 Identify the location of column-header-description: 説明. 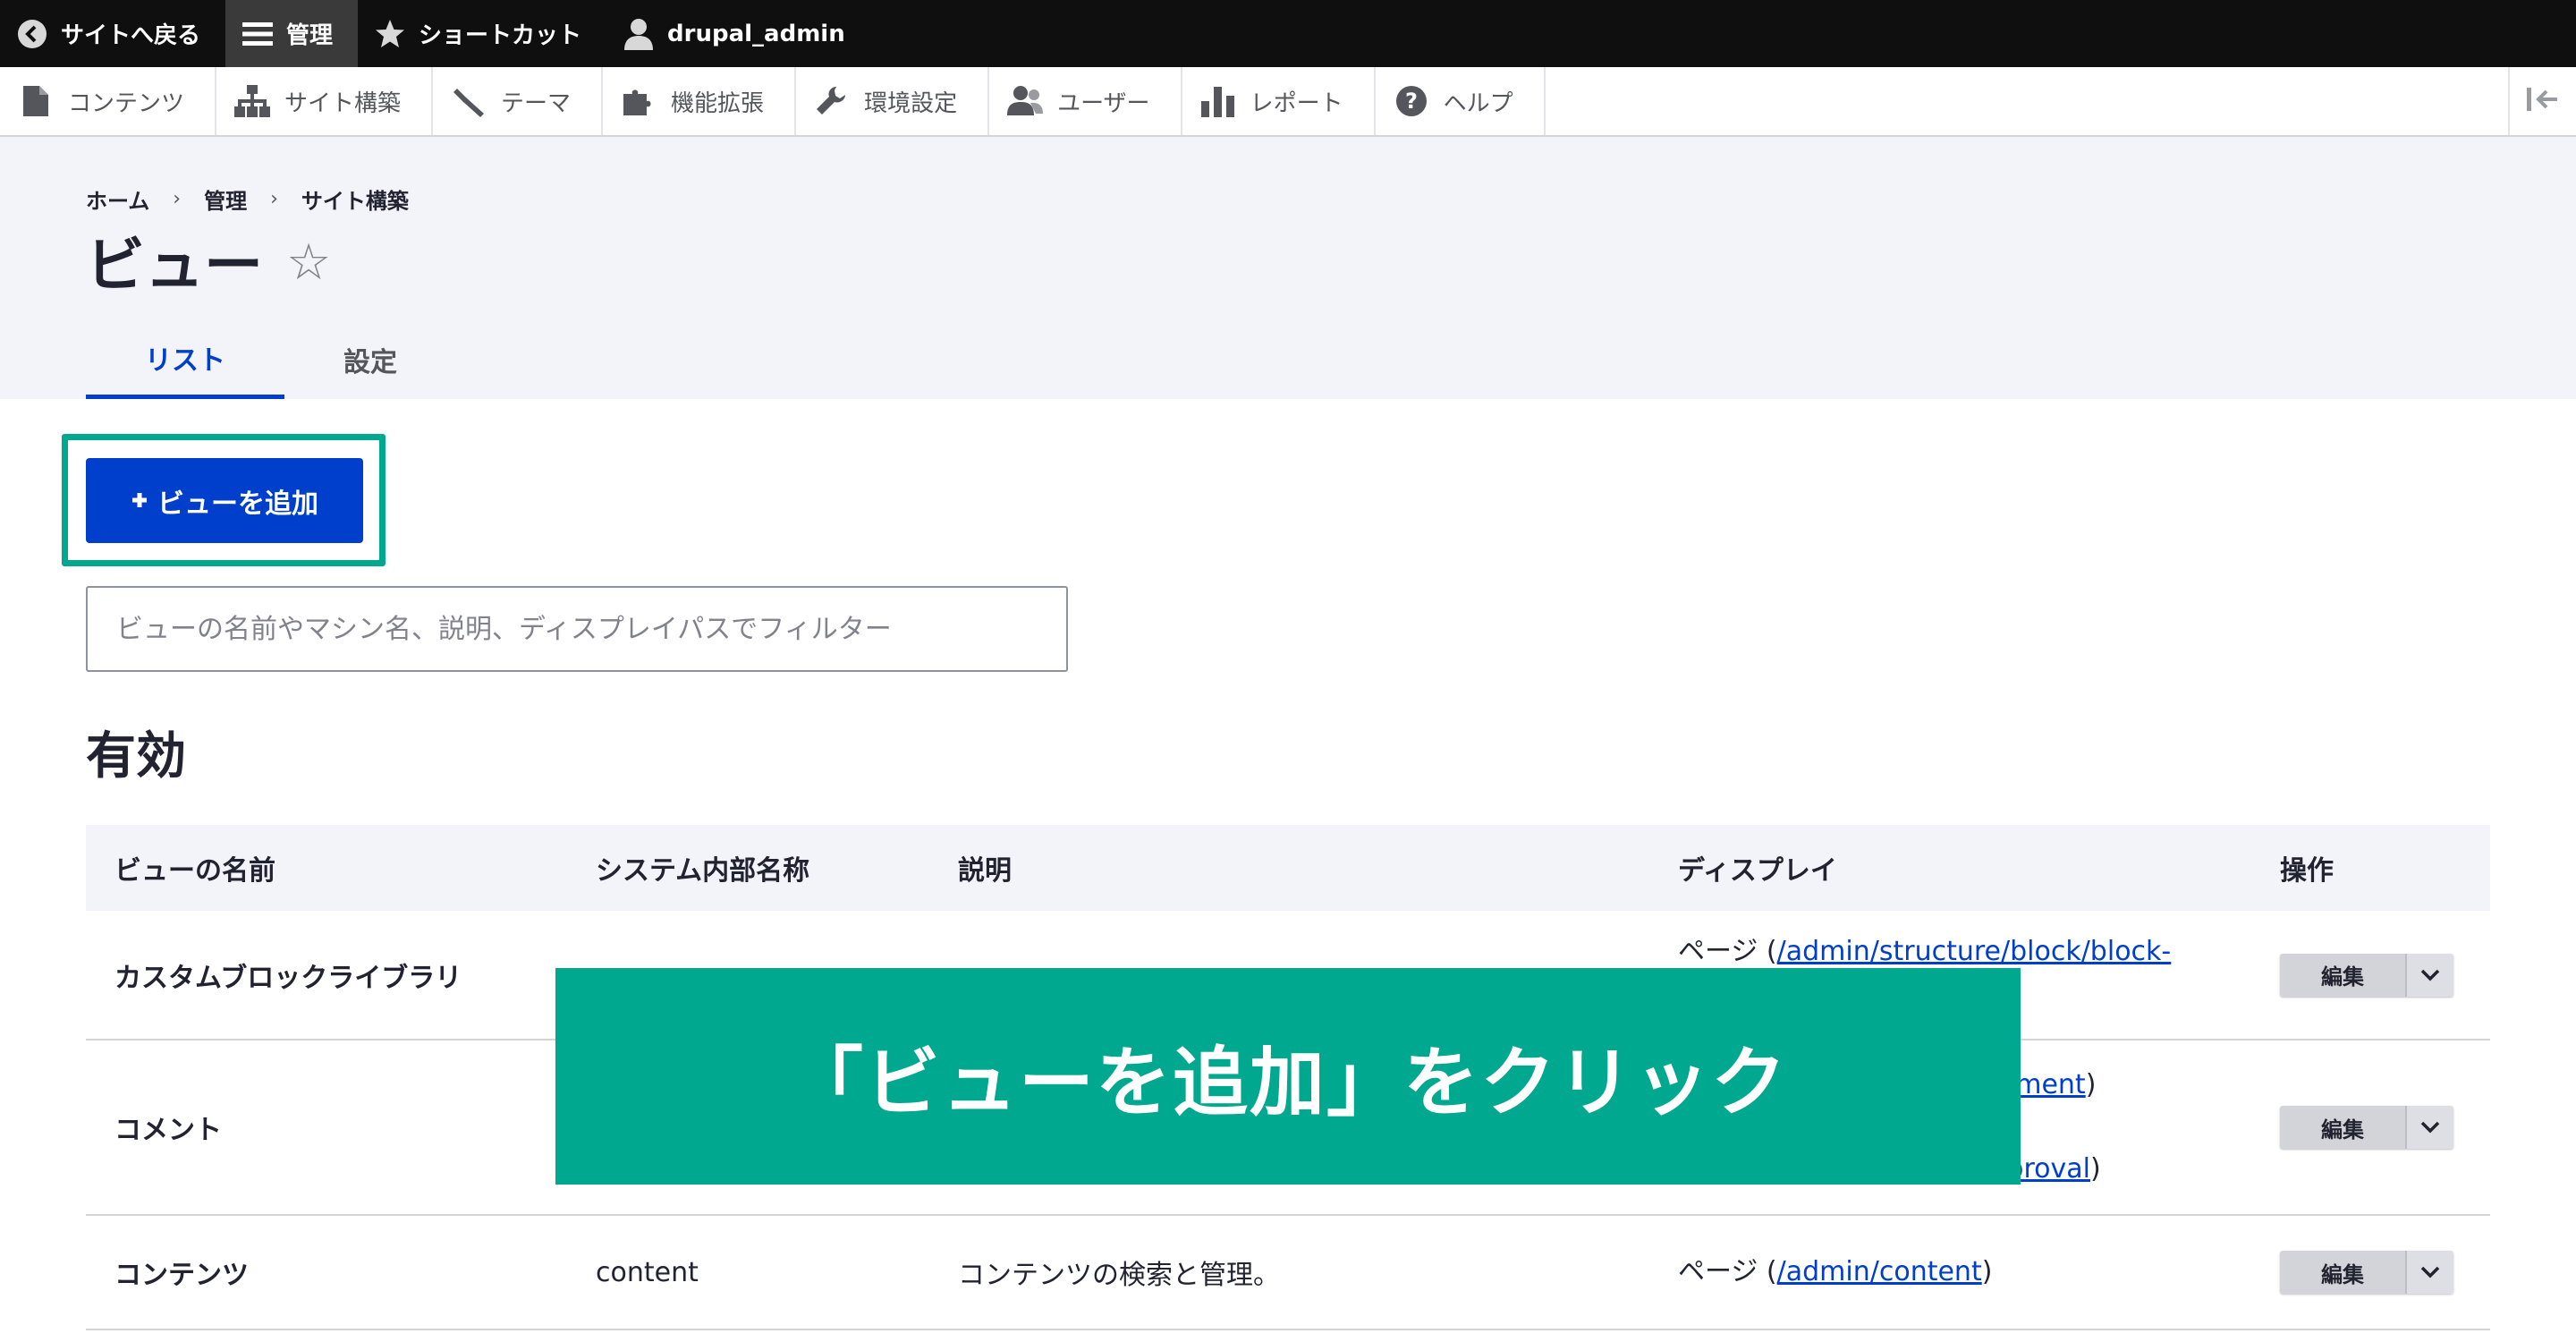
(1289, 868).